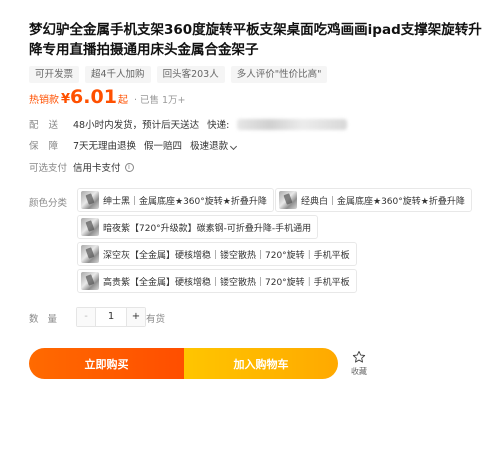  I want to click on quantity-minus-button: -, so click(86, 317).